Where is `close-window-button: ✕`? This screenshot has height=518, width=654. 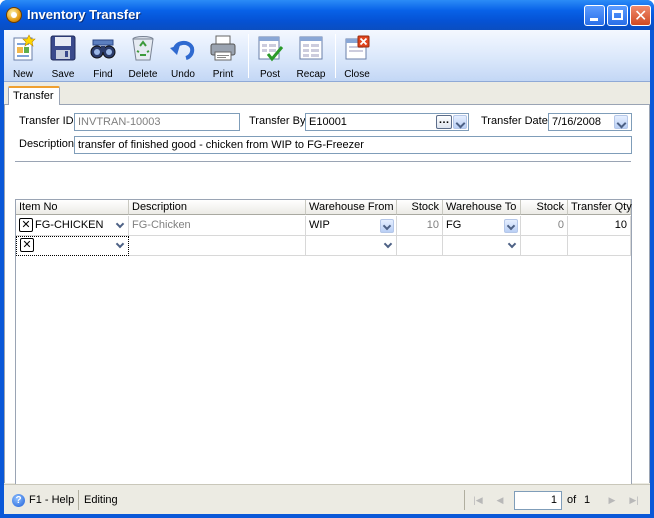
close-window-button: ✕ is located at coordinates (640, 15).